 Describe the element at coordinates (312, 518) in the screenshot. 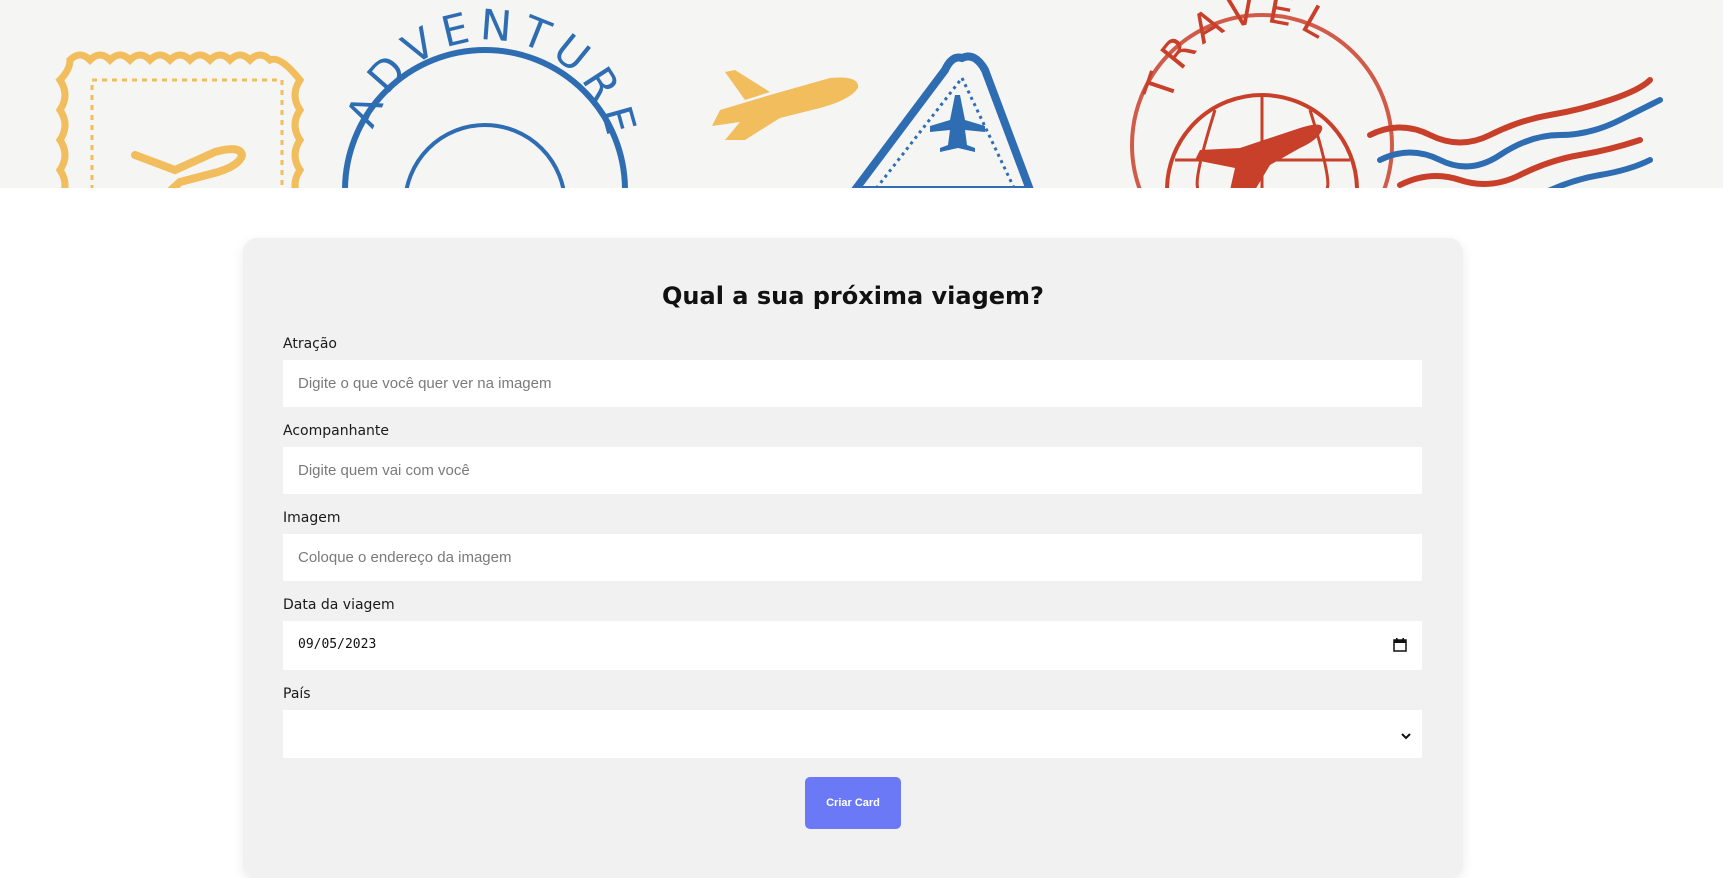

I see `imagem-label: Imagem` at that location.